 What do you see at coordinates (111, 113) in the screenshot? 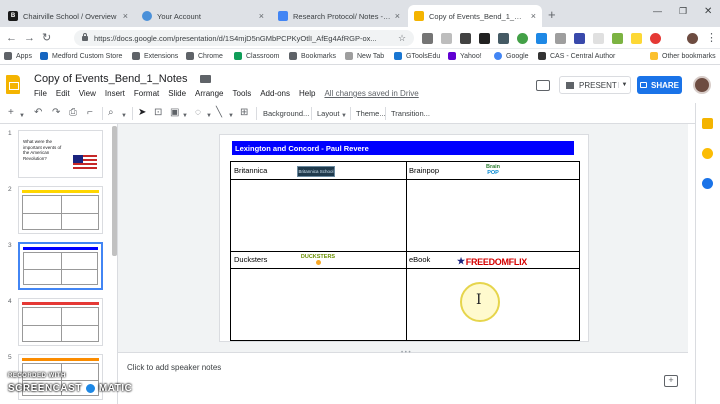
I see `zoom-icon: ⌕` at bounding box center [111, 113].